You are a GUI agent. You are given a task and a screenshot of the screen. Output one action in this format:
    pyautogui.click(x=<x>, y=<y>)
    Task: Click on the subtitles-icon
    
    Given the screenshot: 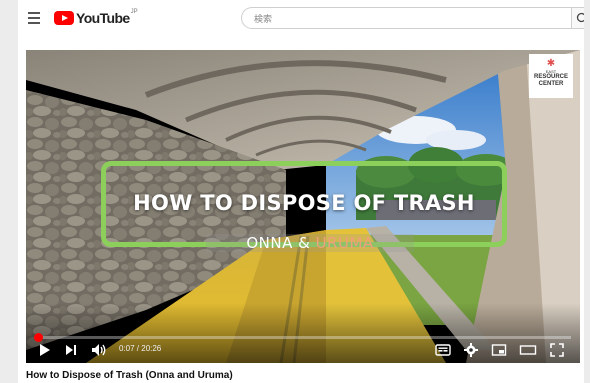 What is the action you would take?
    pyautogui.click(x=443, y=350)
    